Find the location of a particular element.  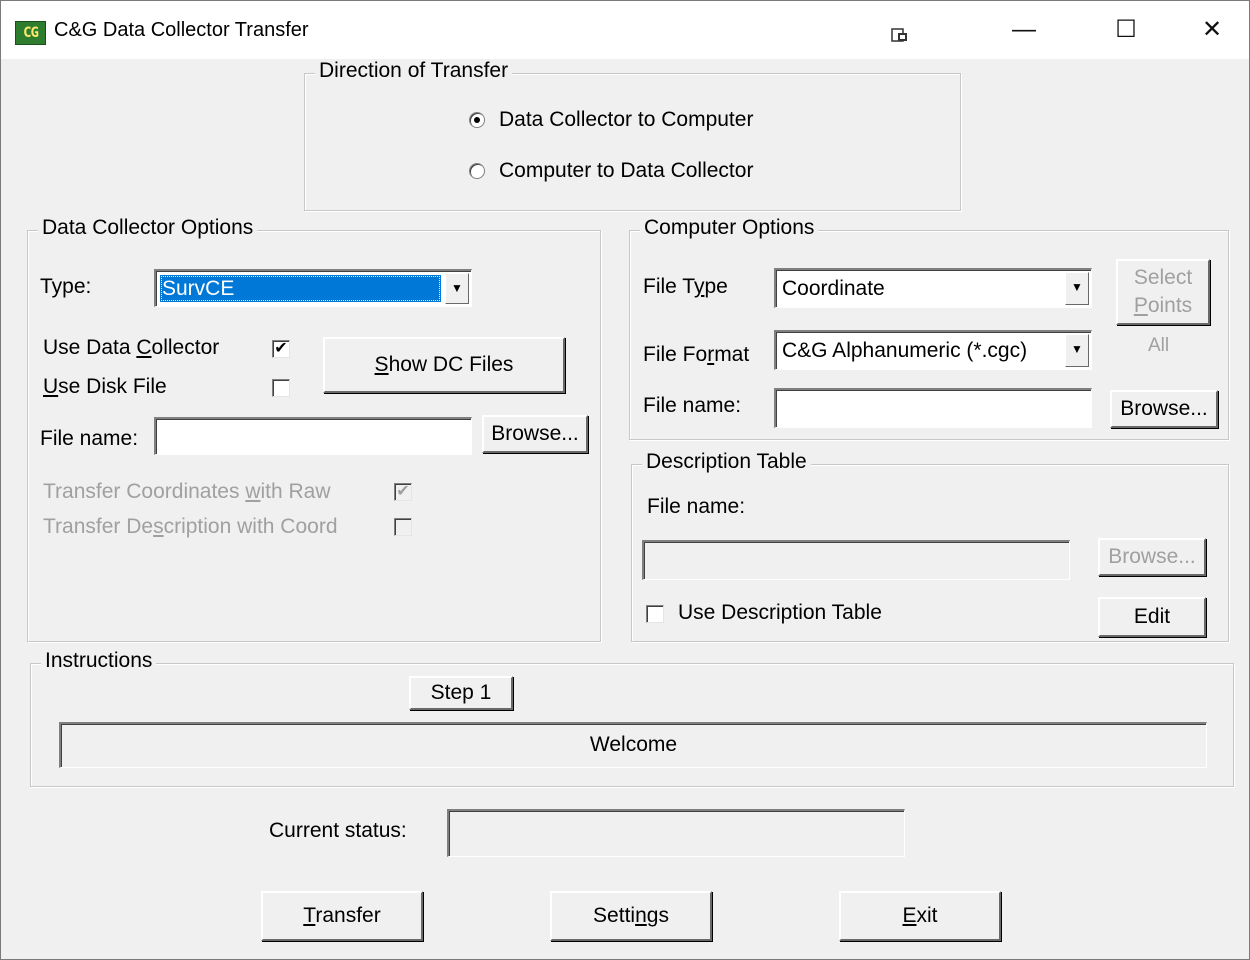

minimize-button: — is located at coordinates (1024, 30).